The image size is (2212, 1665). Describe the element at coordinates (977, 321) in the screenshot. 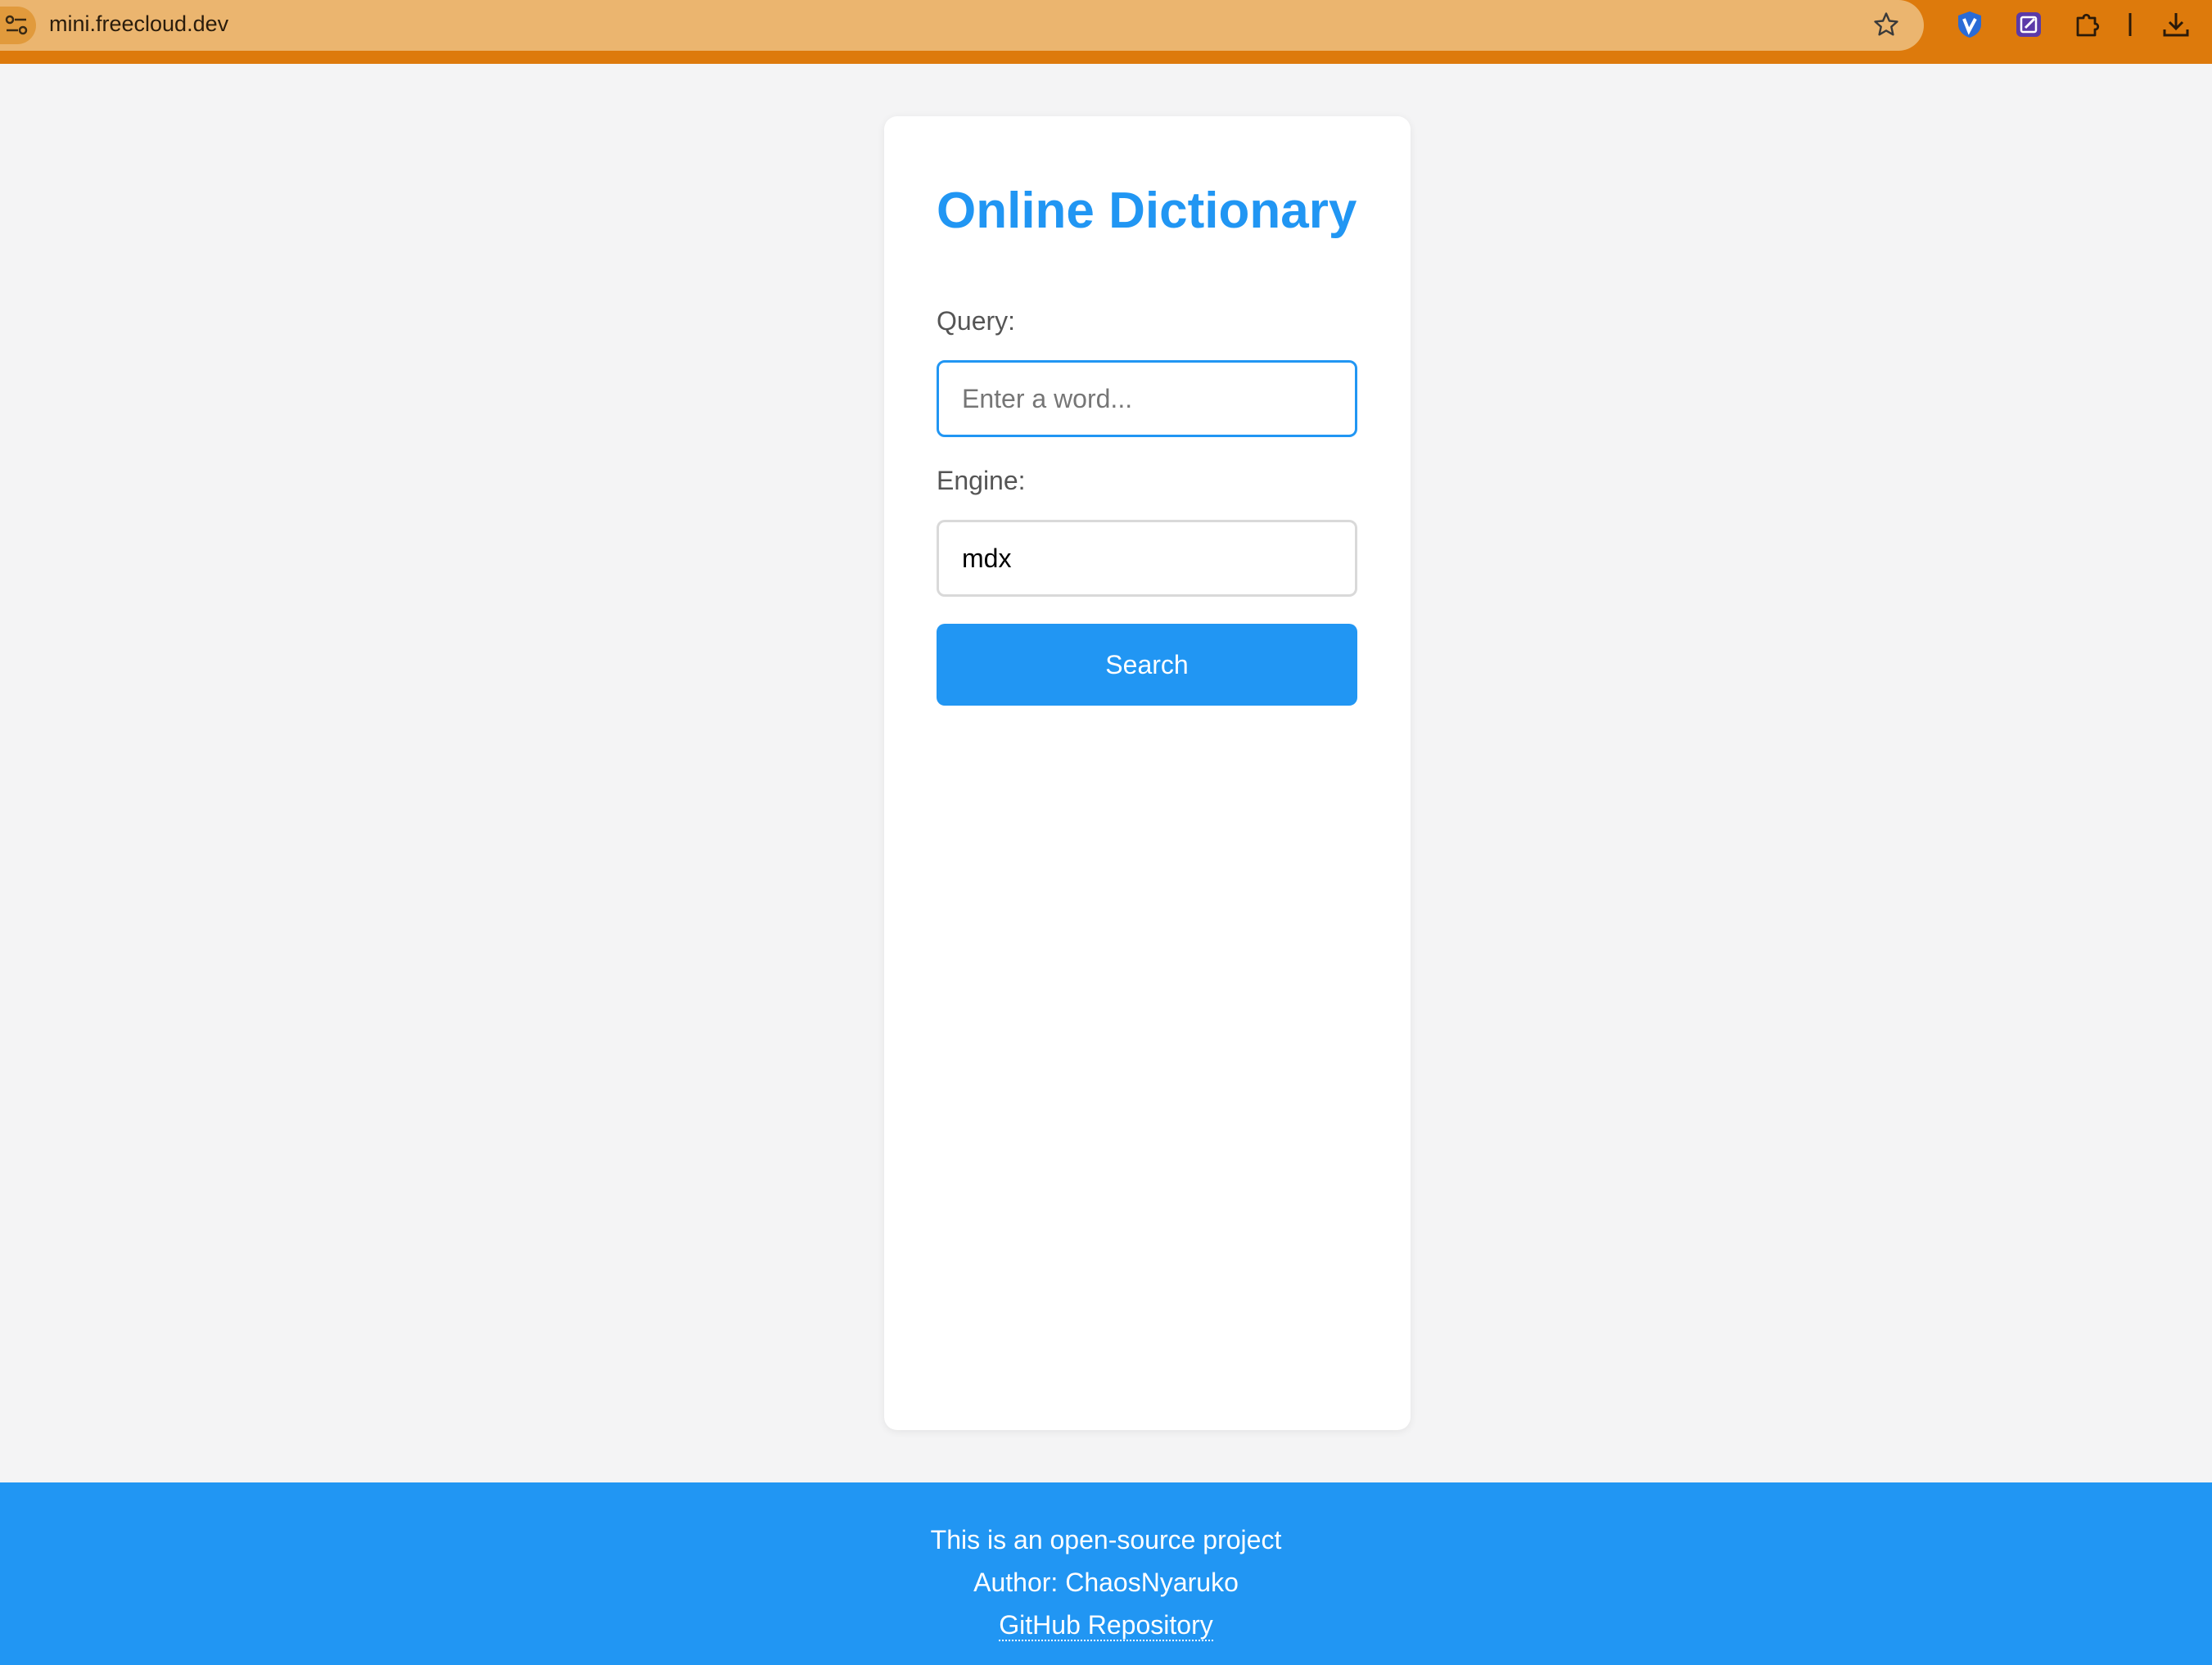

I see `query-label: Query:` at that location.